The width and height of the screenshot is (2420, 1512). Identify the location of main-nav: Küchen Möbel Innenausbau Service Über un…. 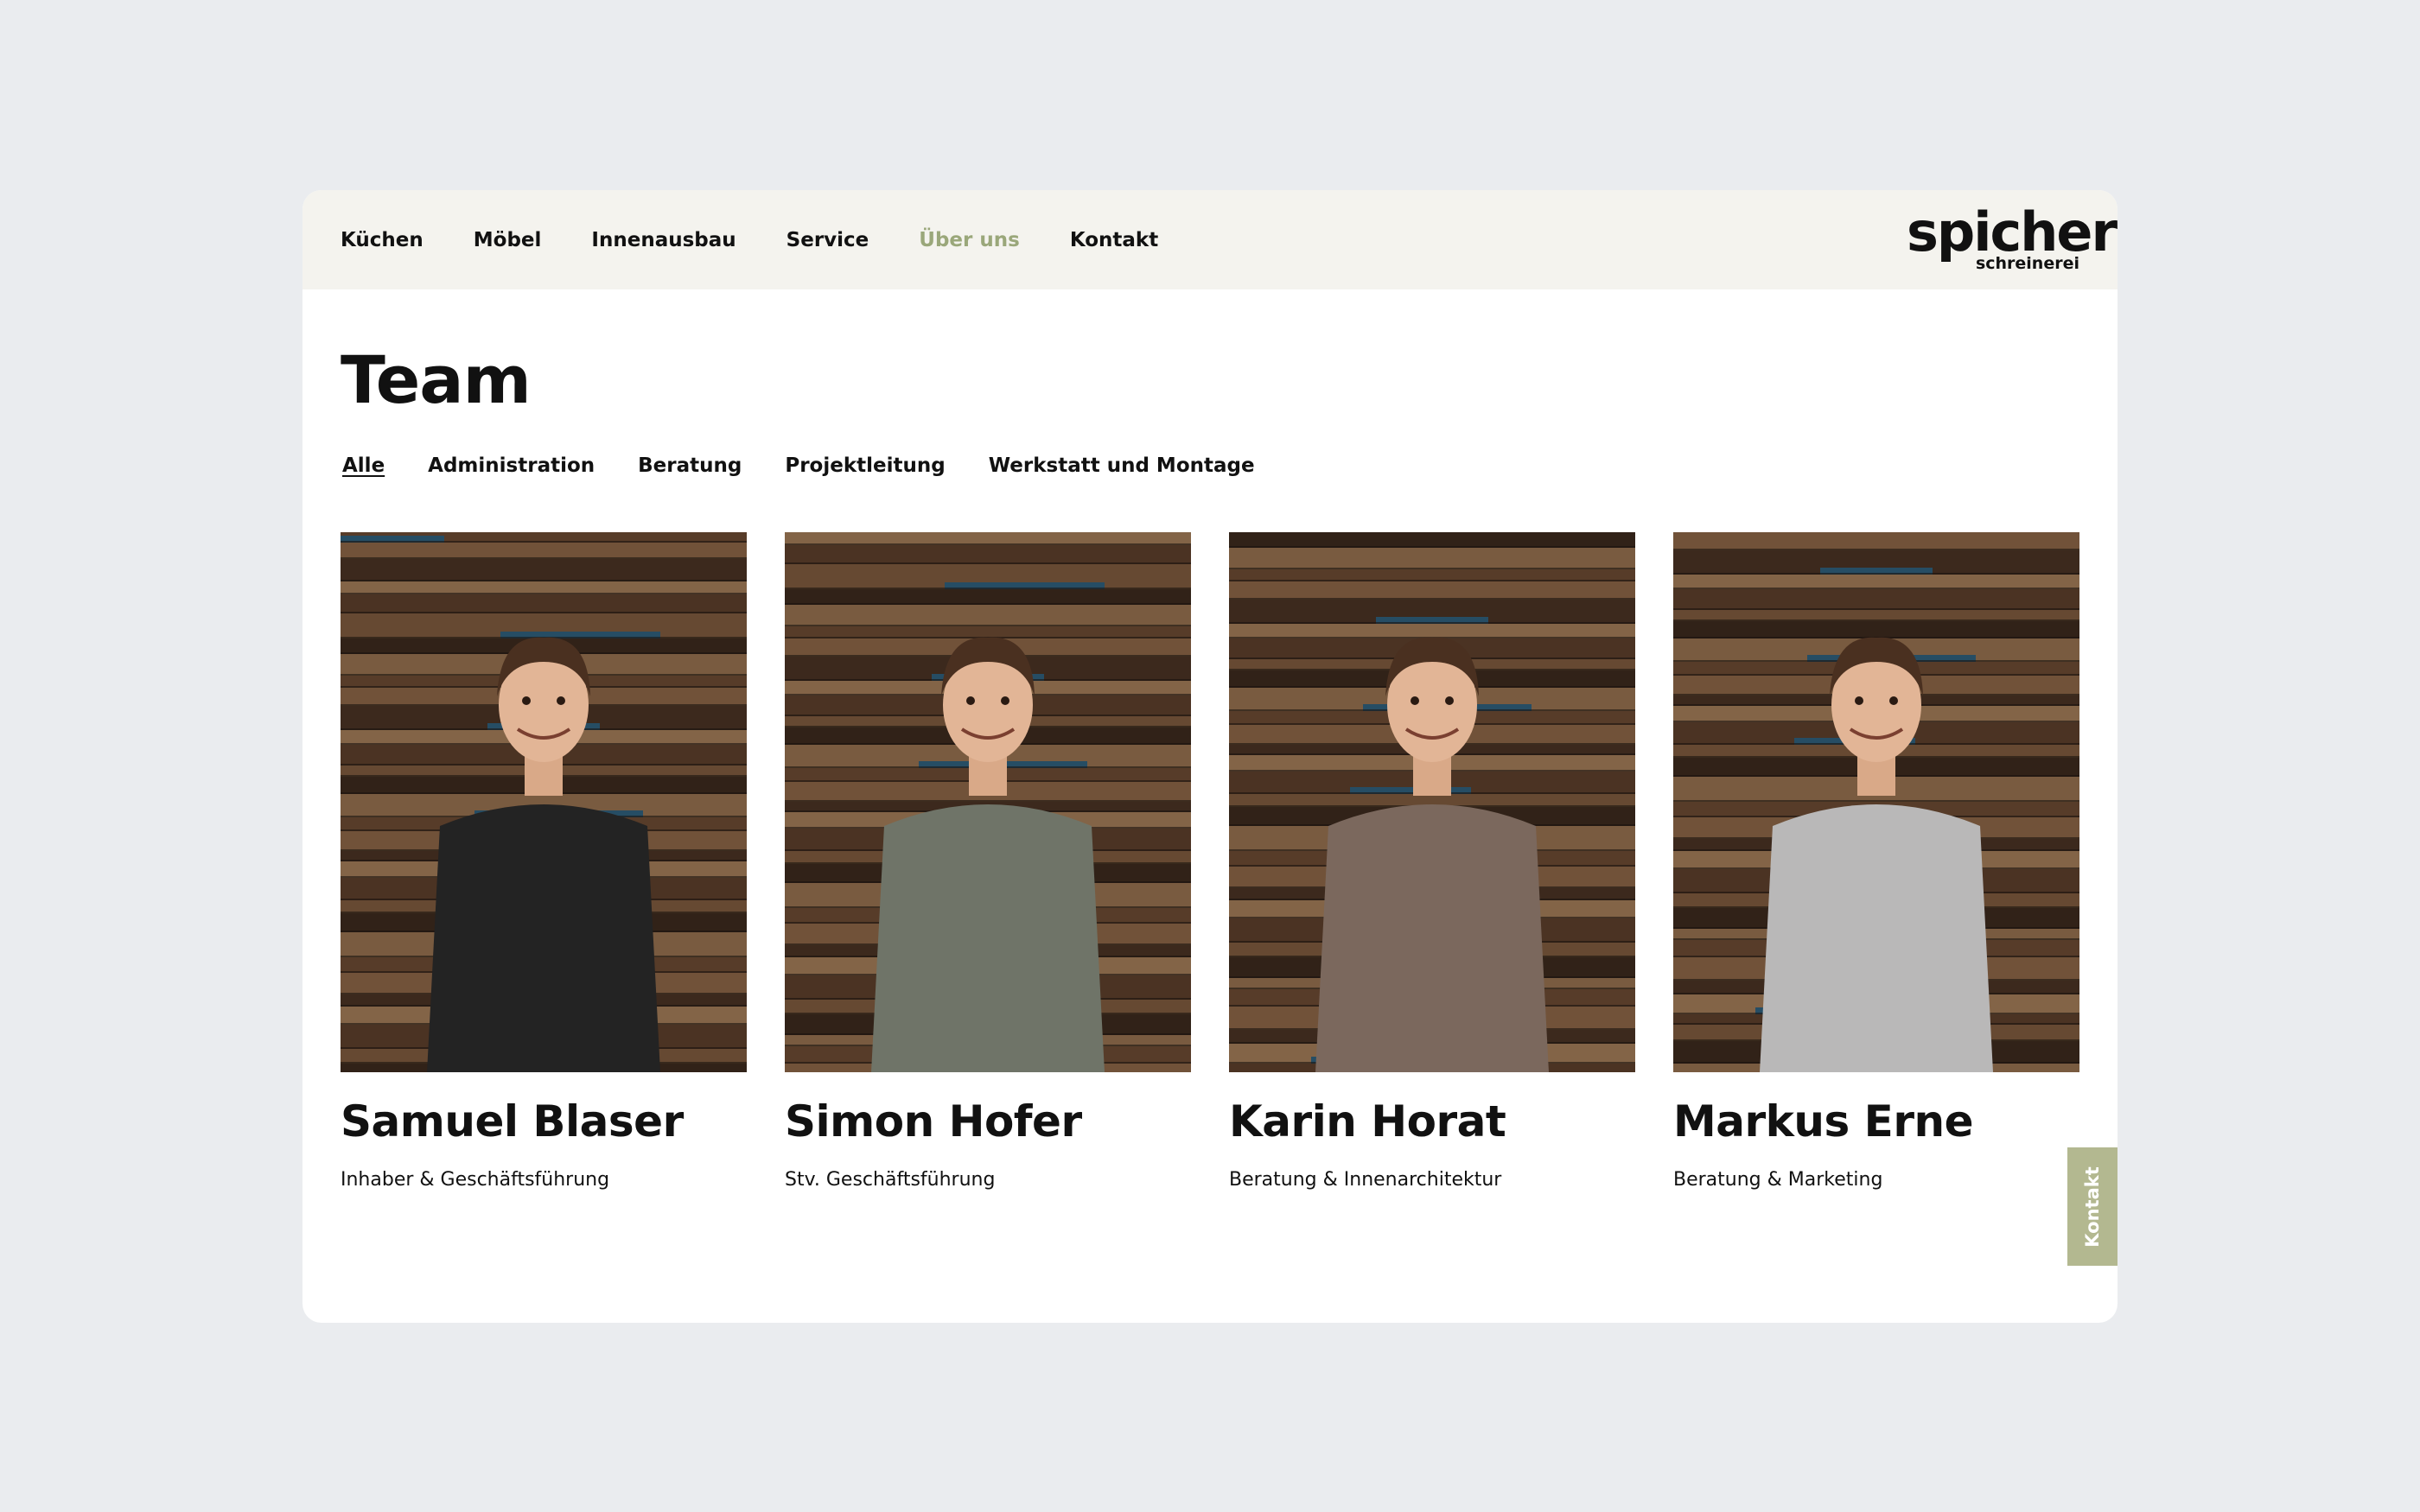
(774, 239).